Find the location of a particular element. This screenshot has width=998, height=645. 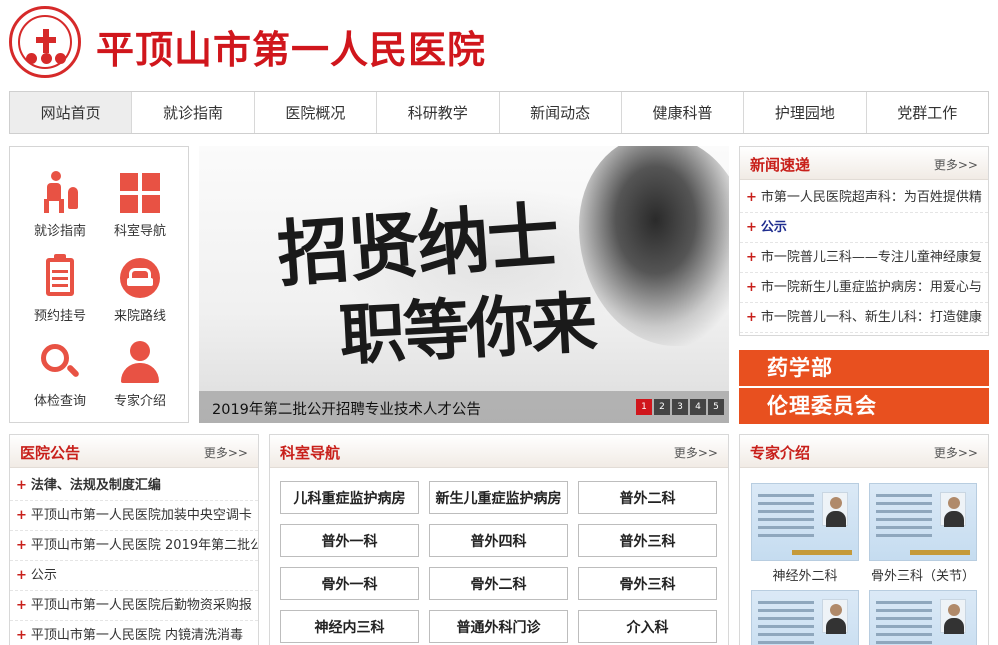

dept-button: 普通外科门诊 is located at coordinates (498, 626).